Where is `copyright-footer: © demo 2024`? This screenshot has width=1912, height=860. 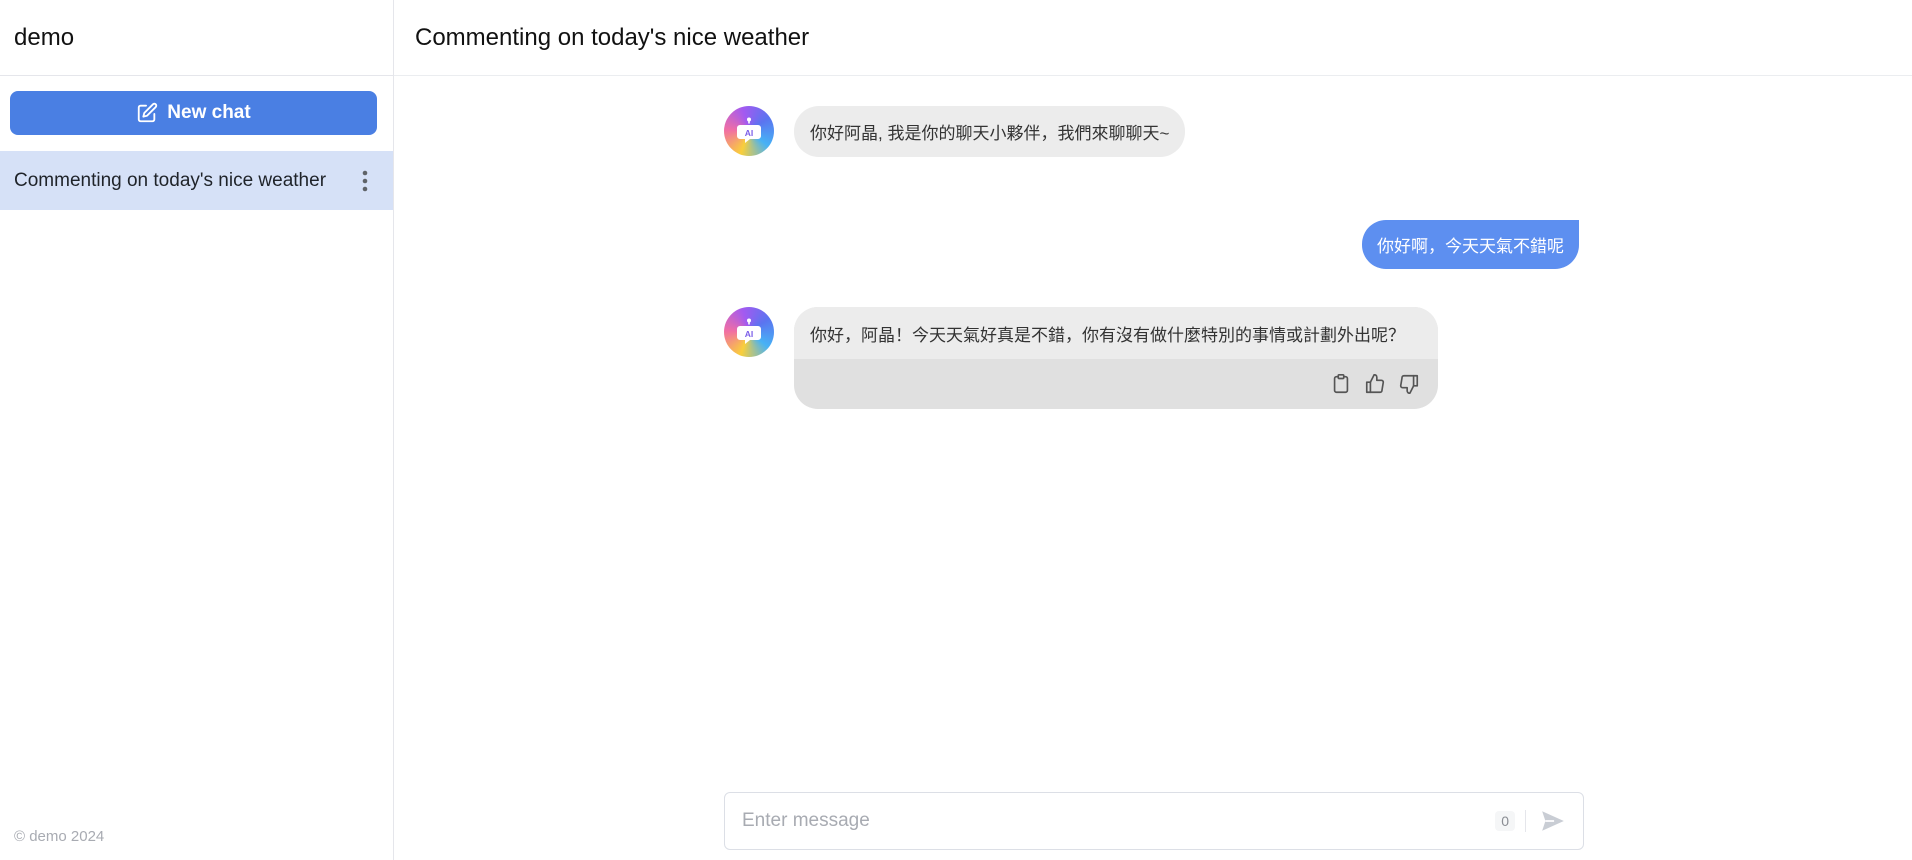 copyright-footer: © demo 2024 is located at coordinates (59, 836).